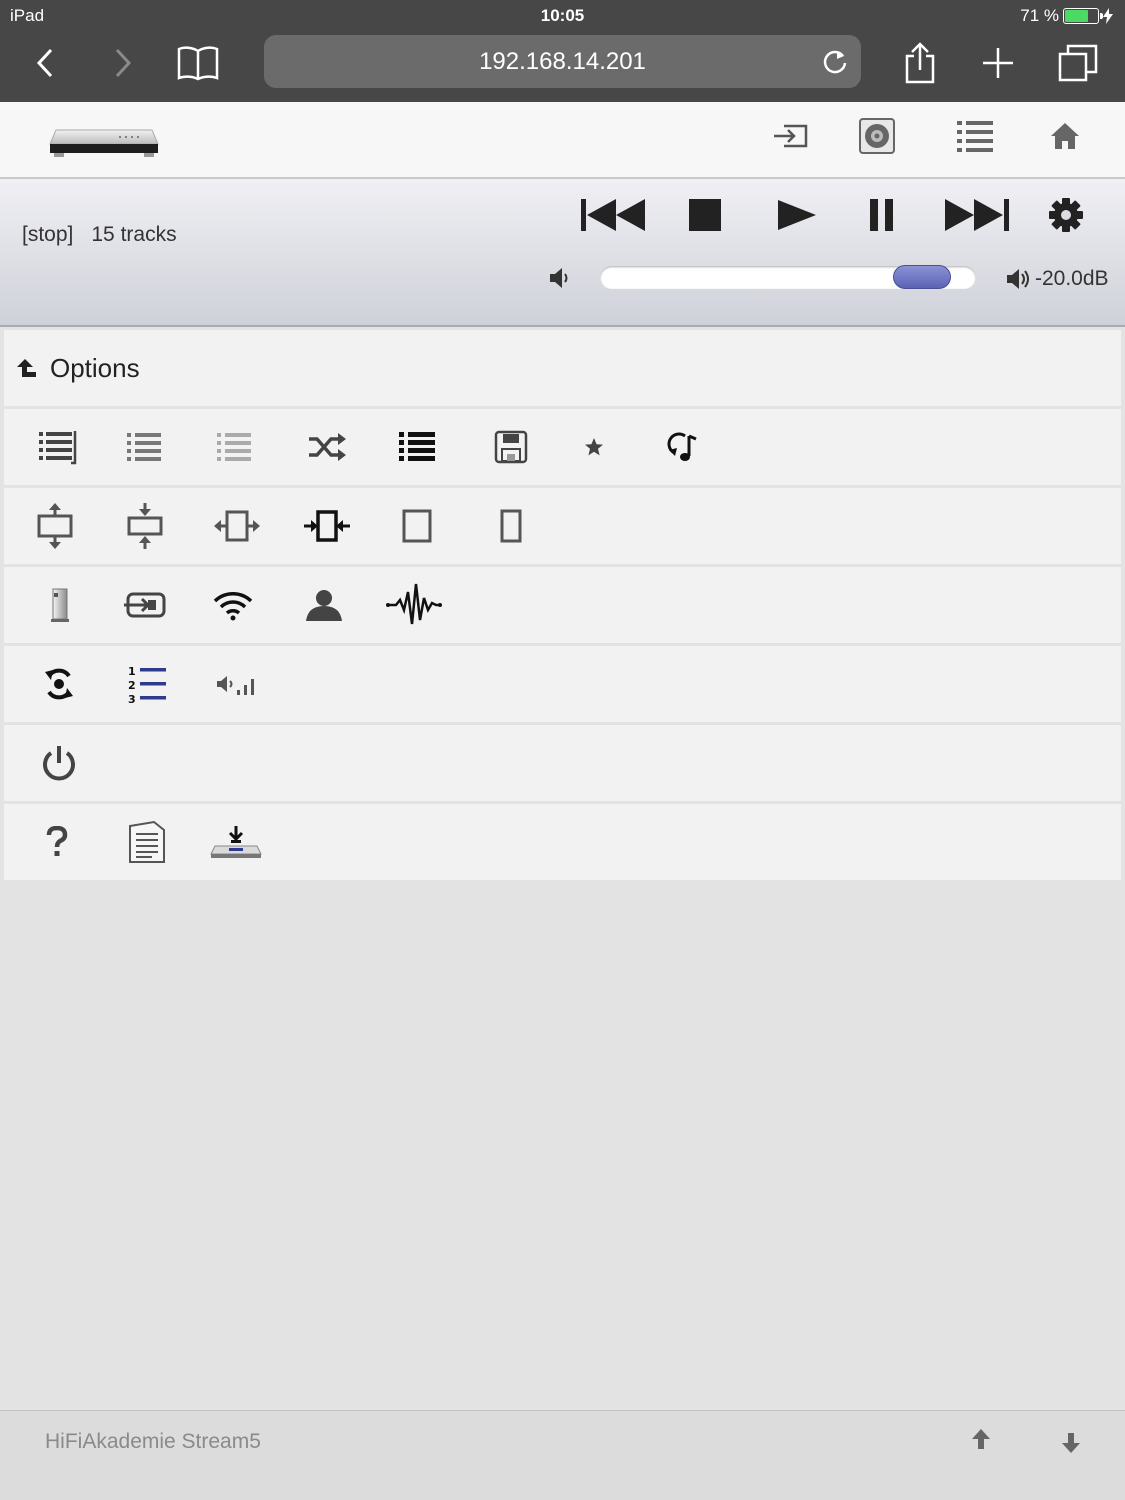 The height and width of the screenshot is (1500, 1125). I want to click on numbered-list-button: 1 2 3, so click(147, 684).